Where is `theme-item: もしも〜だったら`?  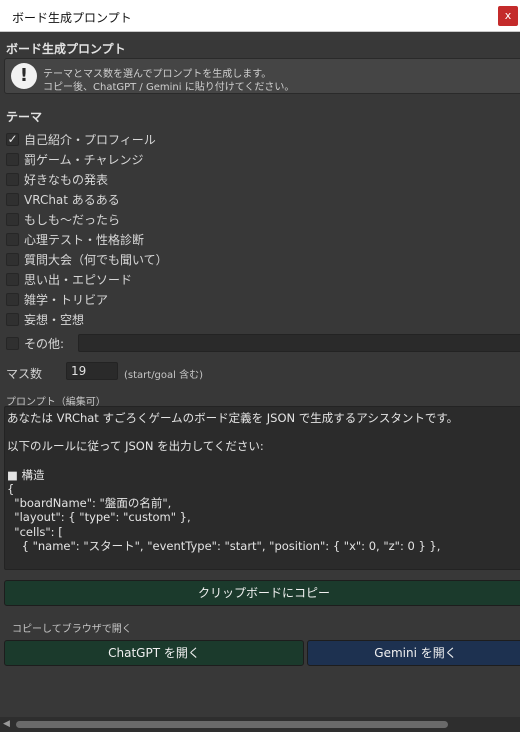 theme-item: もしも〜だったら is located at coordinates (63, 219).